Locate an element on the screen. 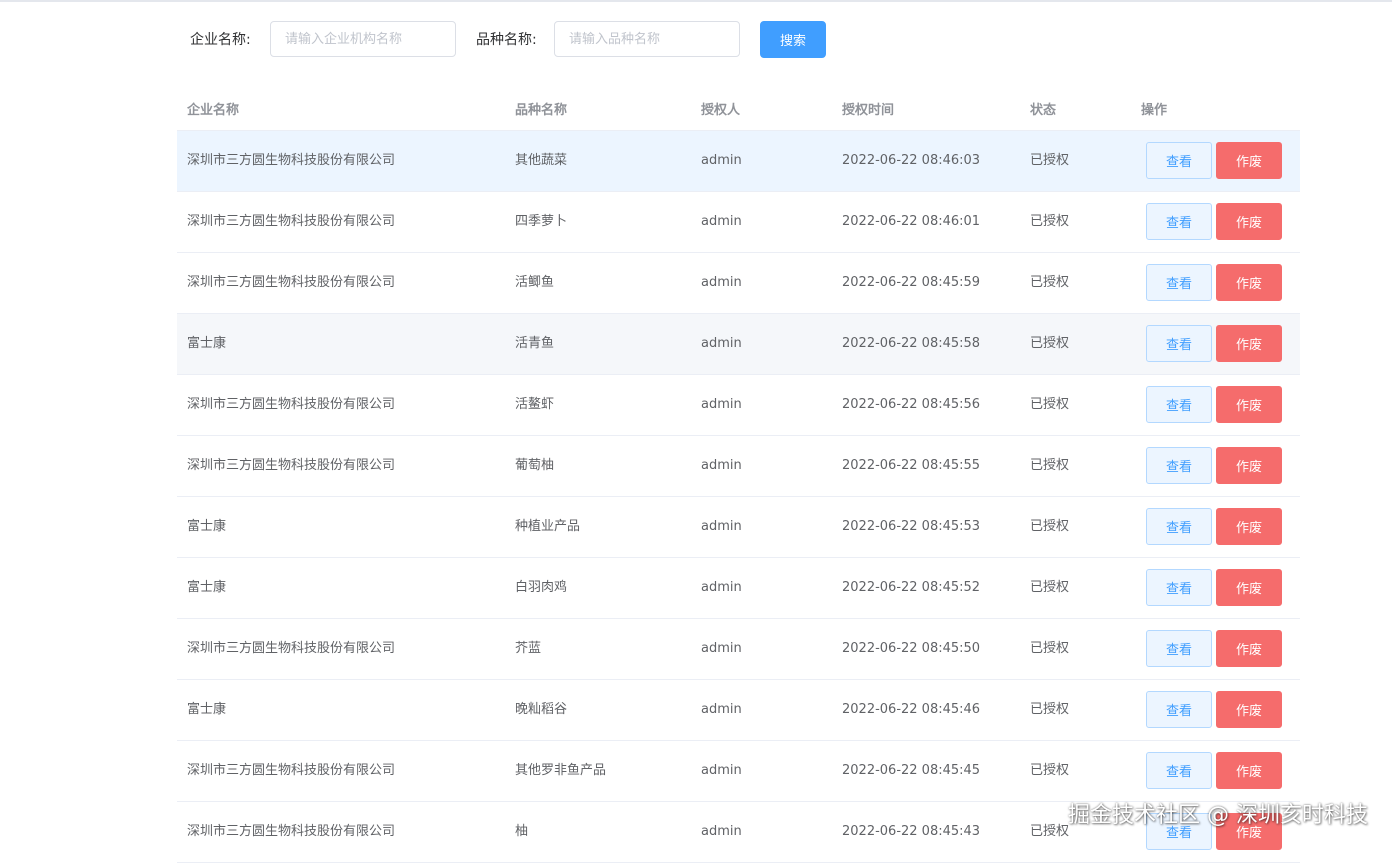 The width and height of the screenshot is (1392, 863). cell-auth-time: 2022-06-22 08:45:58 is located at coordinates (911, 344).